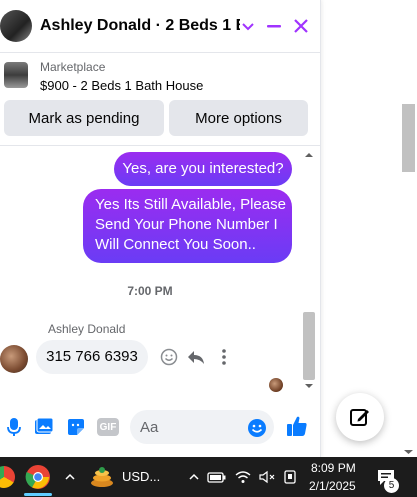 This screenshot has height=497, width=417. I want to click on more-options-button: More options, so click(238, 118).